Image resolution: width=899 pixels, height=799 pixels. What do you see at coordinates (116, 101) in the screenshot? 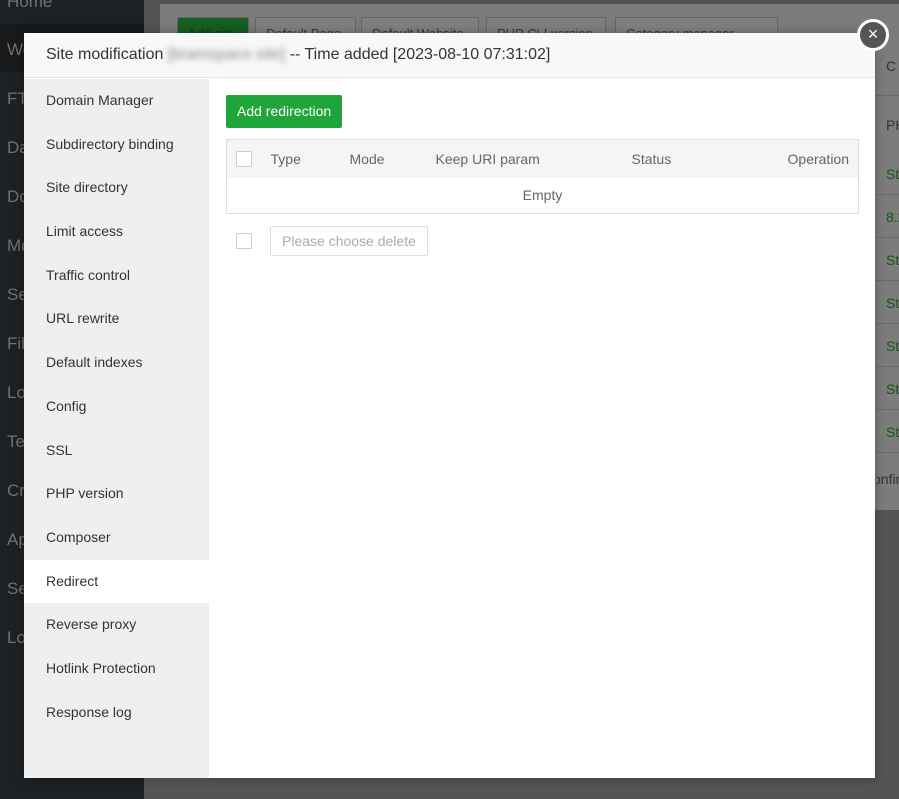
I see `menu-domain-manager: Domain Manager` at bounding box center [116, 101].